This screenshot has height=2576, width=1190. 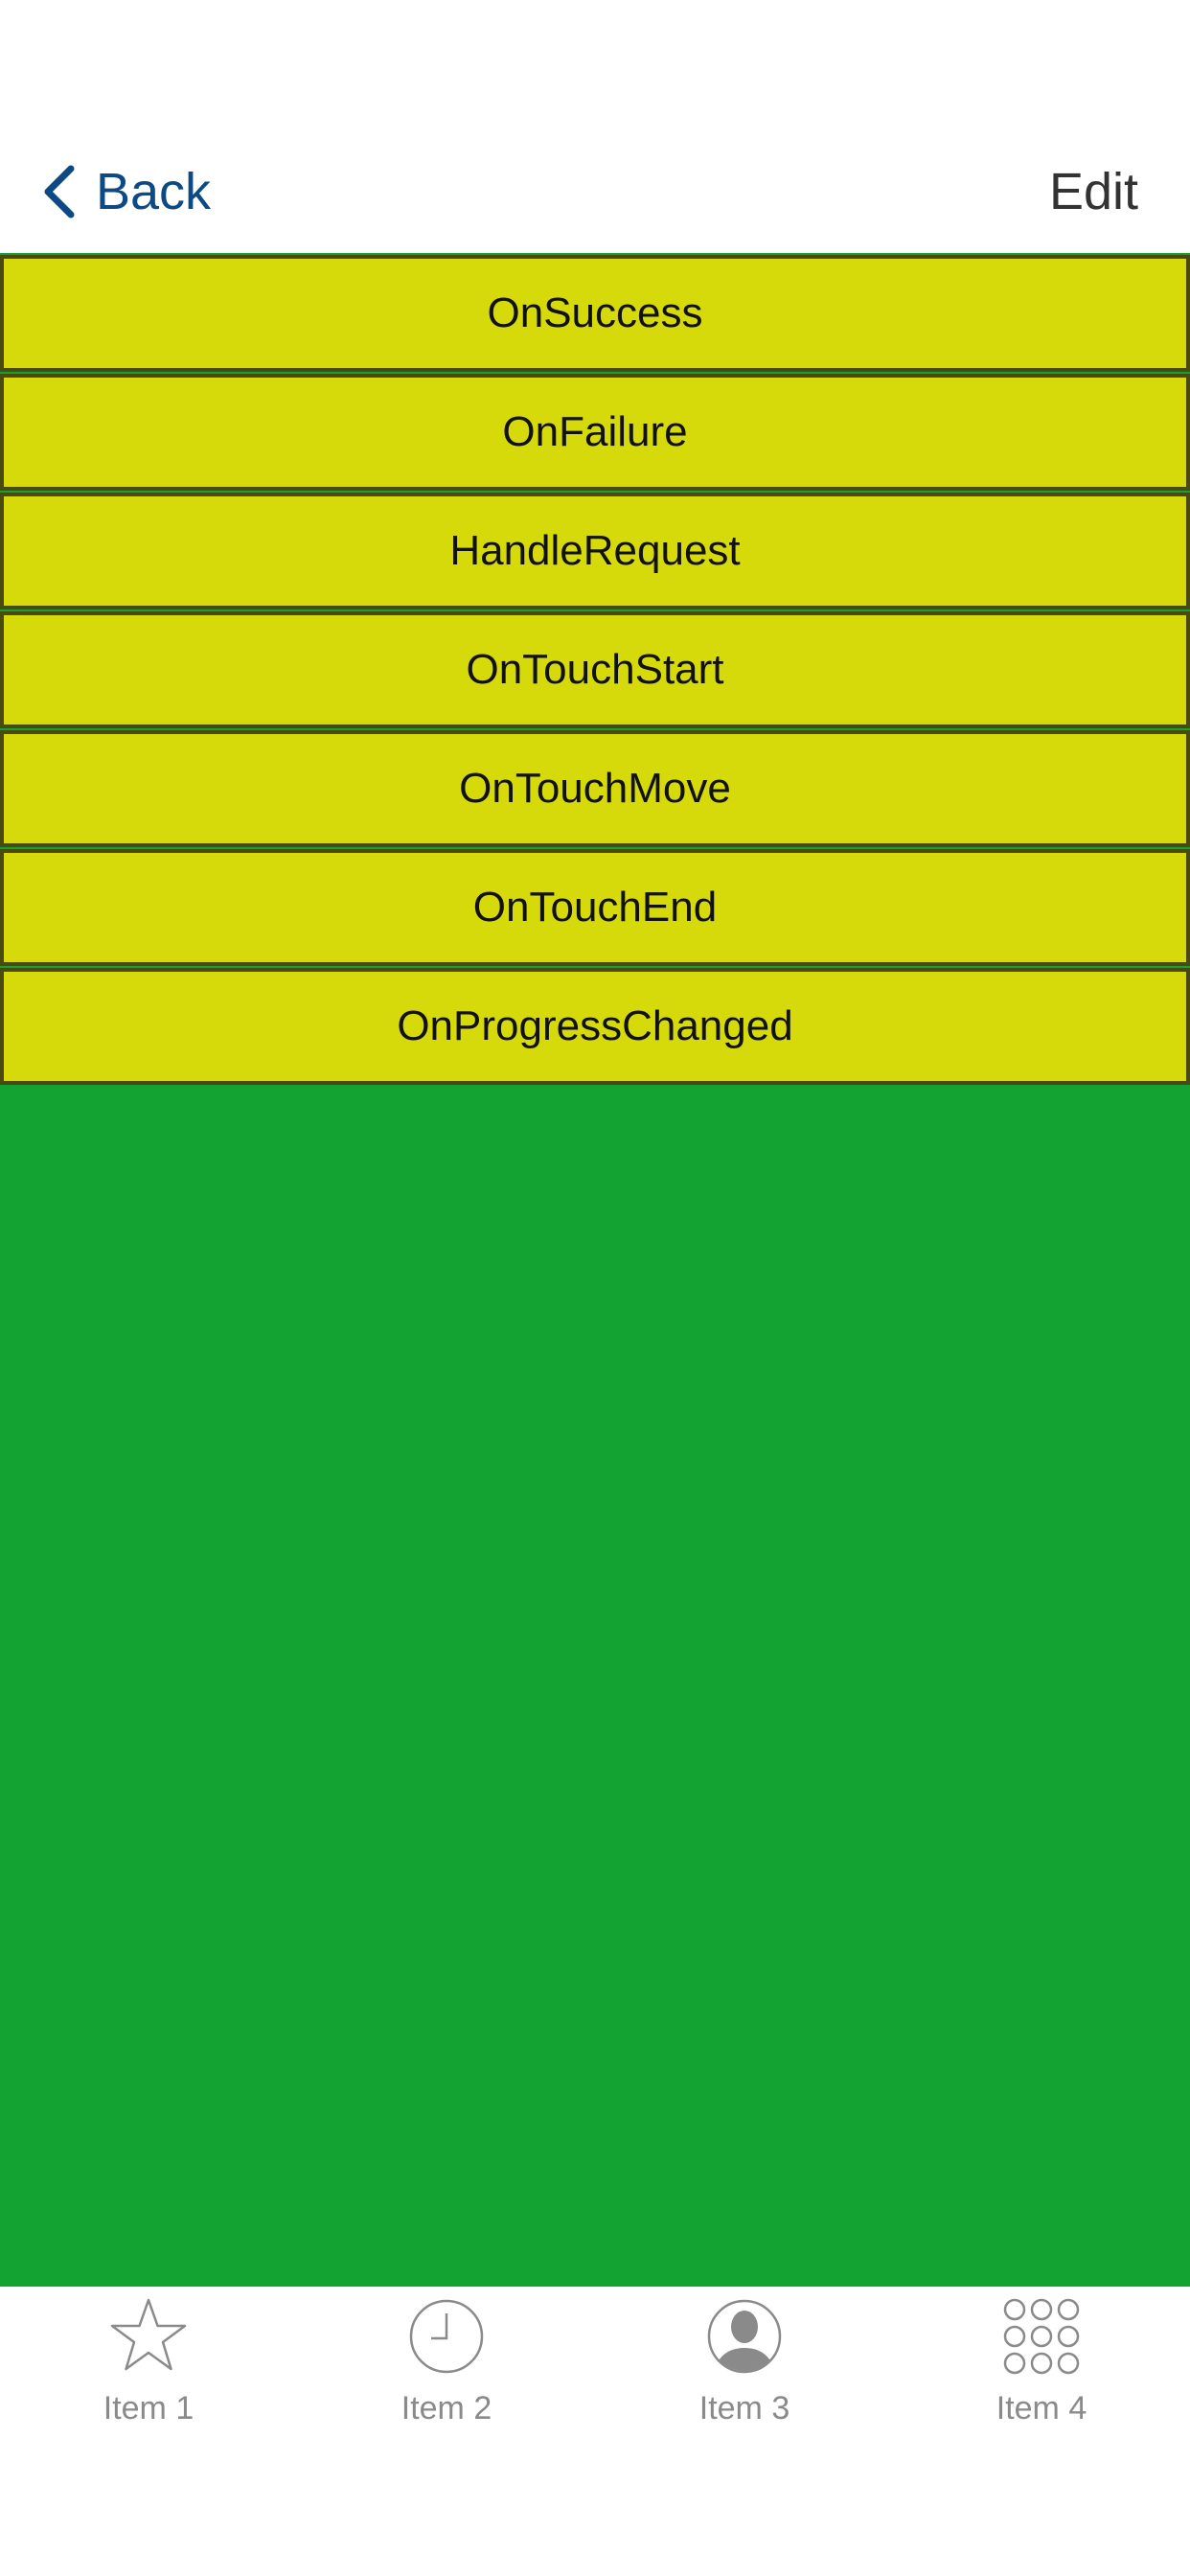 I want to click on grid-icon, so click(x=1041, y=2336).